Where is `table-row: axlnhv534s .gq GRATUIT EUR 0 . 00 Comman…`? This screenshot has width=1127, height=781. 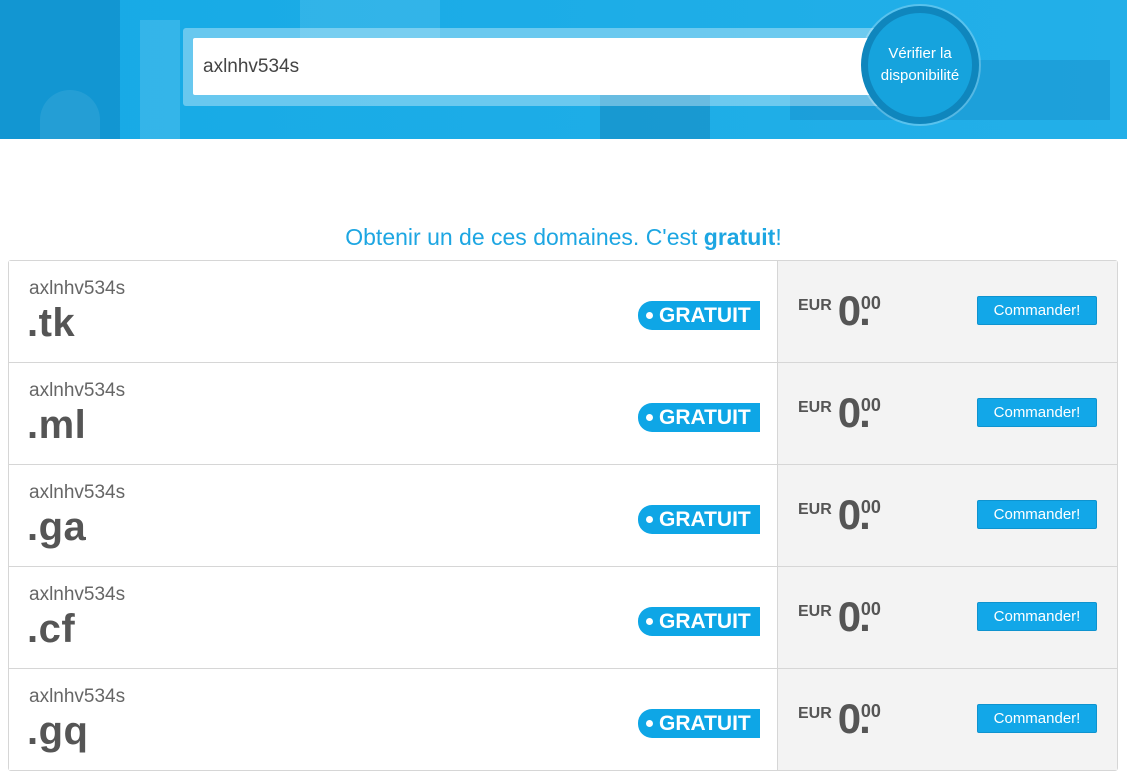 table-row: axlnhv534s .gq GRATUIT EUR 0 . 00 Comman… is located at coordinates (563, 719).